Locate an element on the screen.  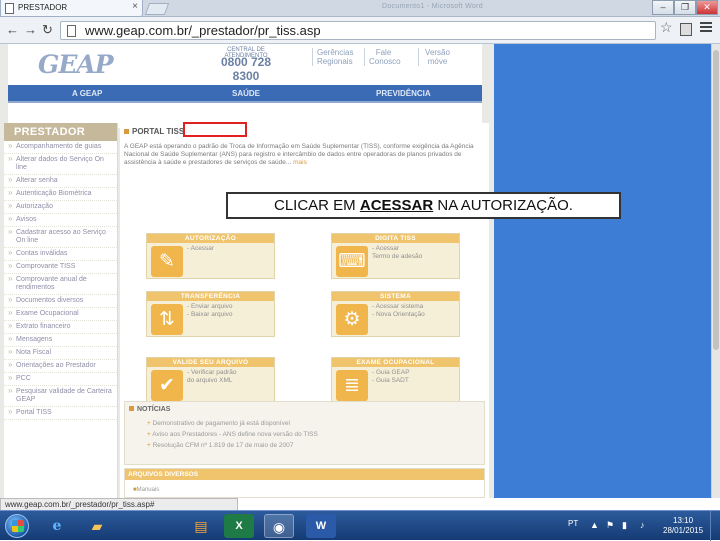
taskbar: e ▰ ▤ X ◉ W PT ▲ ⚑ ▮ ♪ 13:10 28/01/2015 is located at coordinates (360, 525).